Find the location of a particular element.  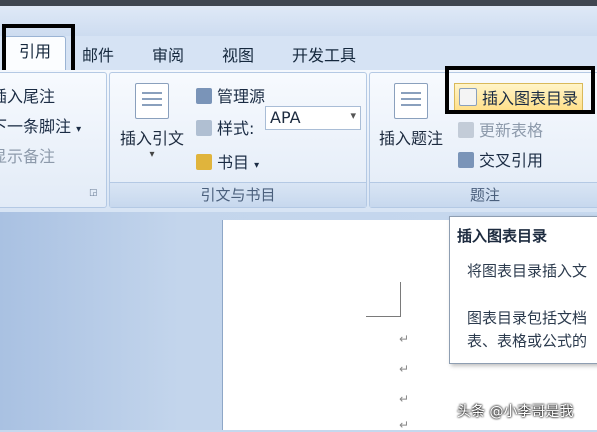

tooltip-line: 表、表格或公式的 is located at coordinates (527, 341).